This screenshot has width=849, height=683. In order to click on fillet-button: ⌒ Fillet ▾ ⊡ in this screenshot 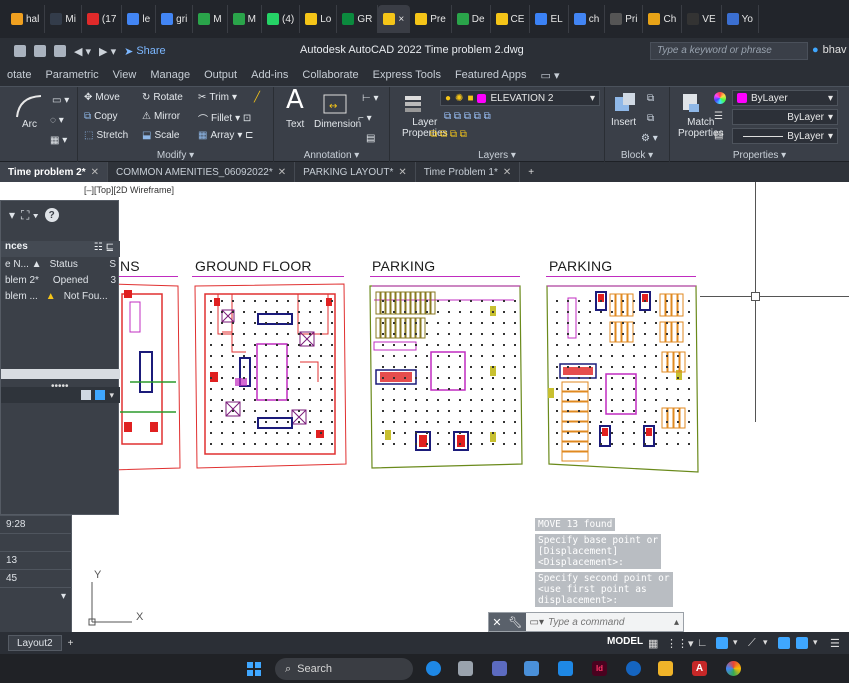, I will do `click(224, 118)`.